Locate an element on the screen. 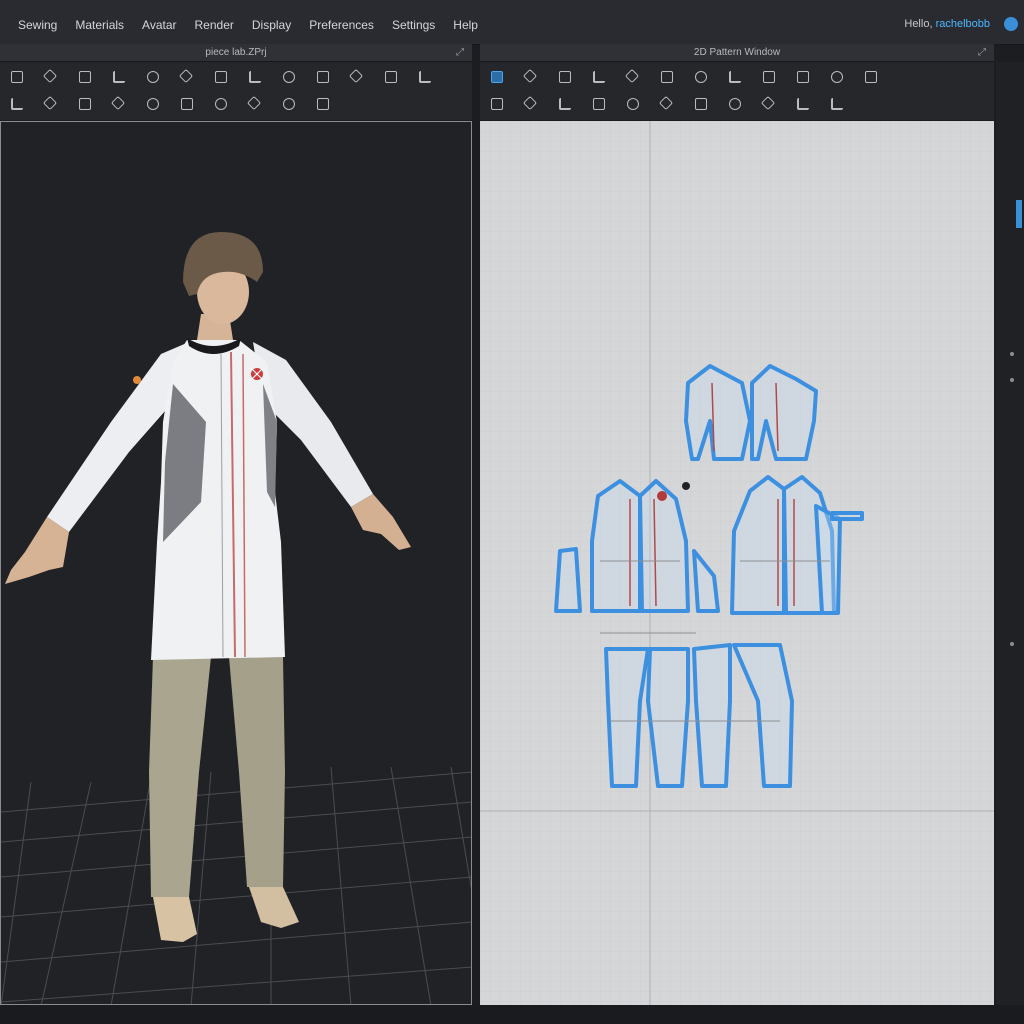 This screenshot has height=1024, width=1024. pin-tool-icon is located at coordinates (119, 77).